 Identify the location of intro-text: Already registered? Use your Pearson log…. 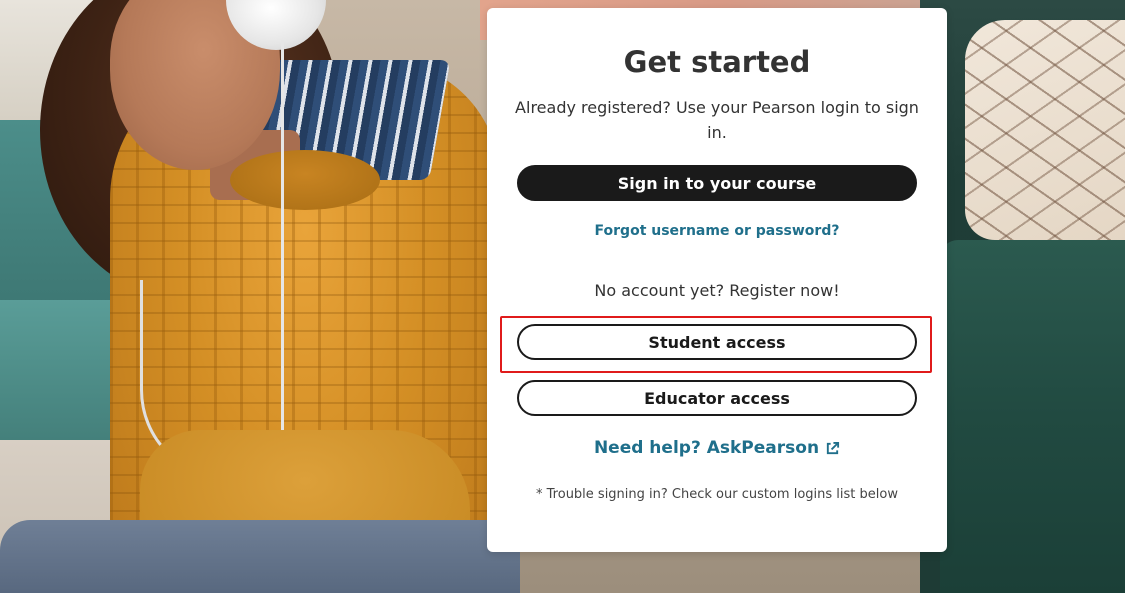
(717, 120).